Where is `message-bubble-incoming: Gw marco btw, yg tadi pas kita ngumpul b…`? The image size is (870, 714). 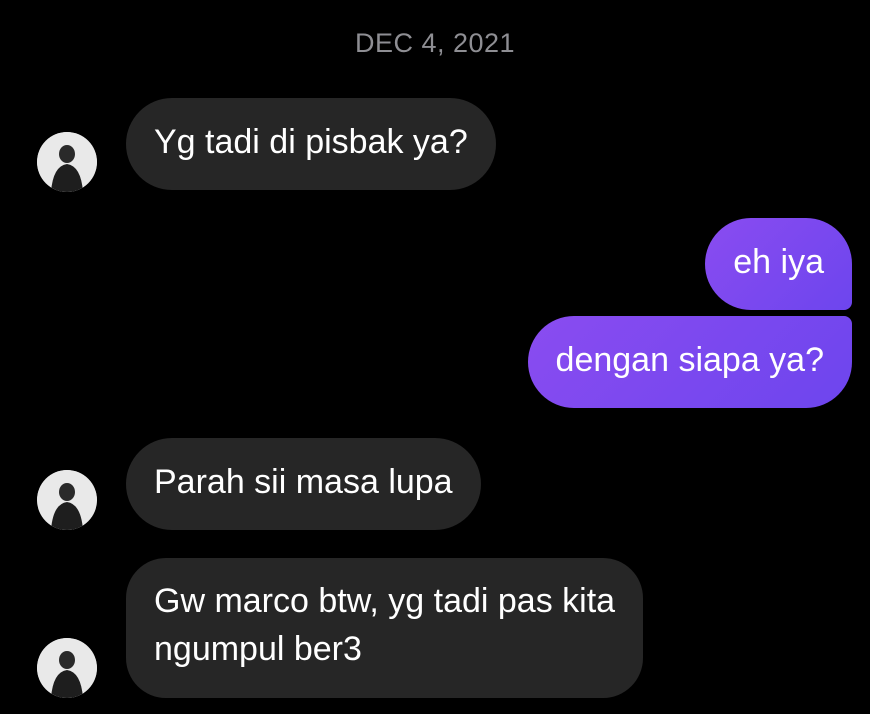
message-bubble-incoming: Gw marco btw, yg tadi pas kita ngumpul b… is located at coordinates (385, 628).